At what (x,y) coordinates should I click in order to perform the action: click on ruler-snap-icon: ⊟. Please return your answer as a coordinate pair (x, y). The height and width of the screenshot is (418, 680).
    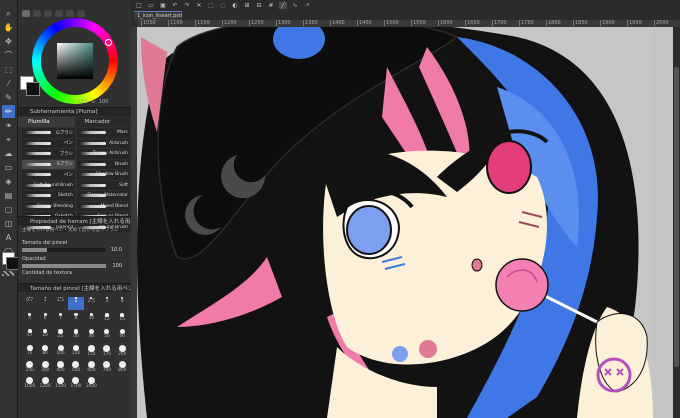
    Looking at the image, I should click on (259, 5).